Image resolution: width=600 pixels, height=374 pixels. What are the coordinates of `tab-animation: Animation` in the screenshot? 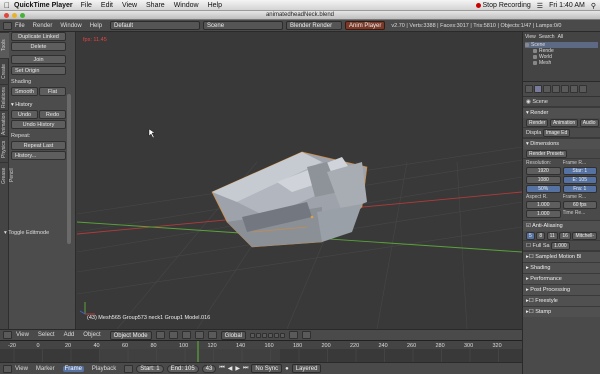 It's located at (4, 123).